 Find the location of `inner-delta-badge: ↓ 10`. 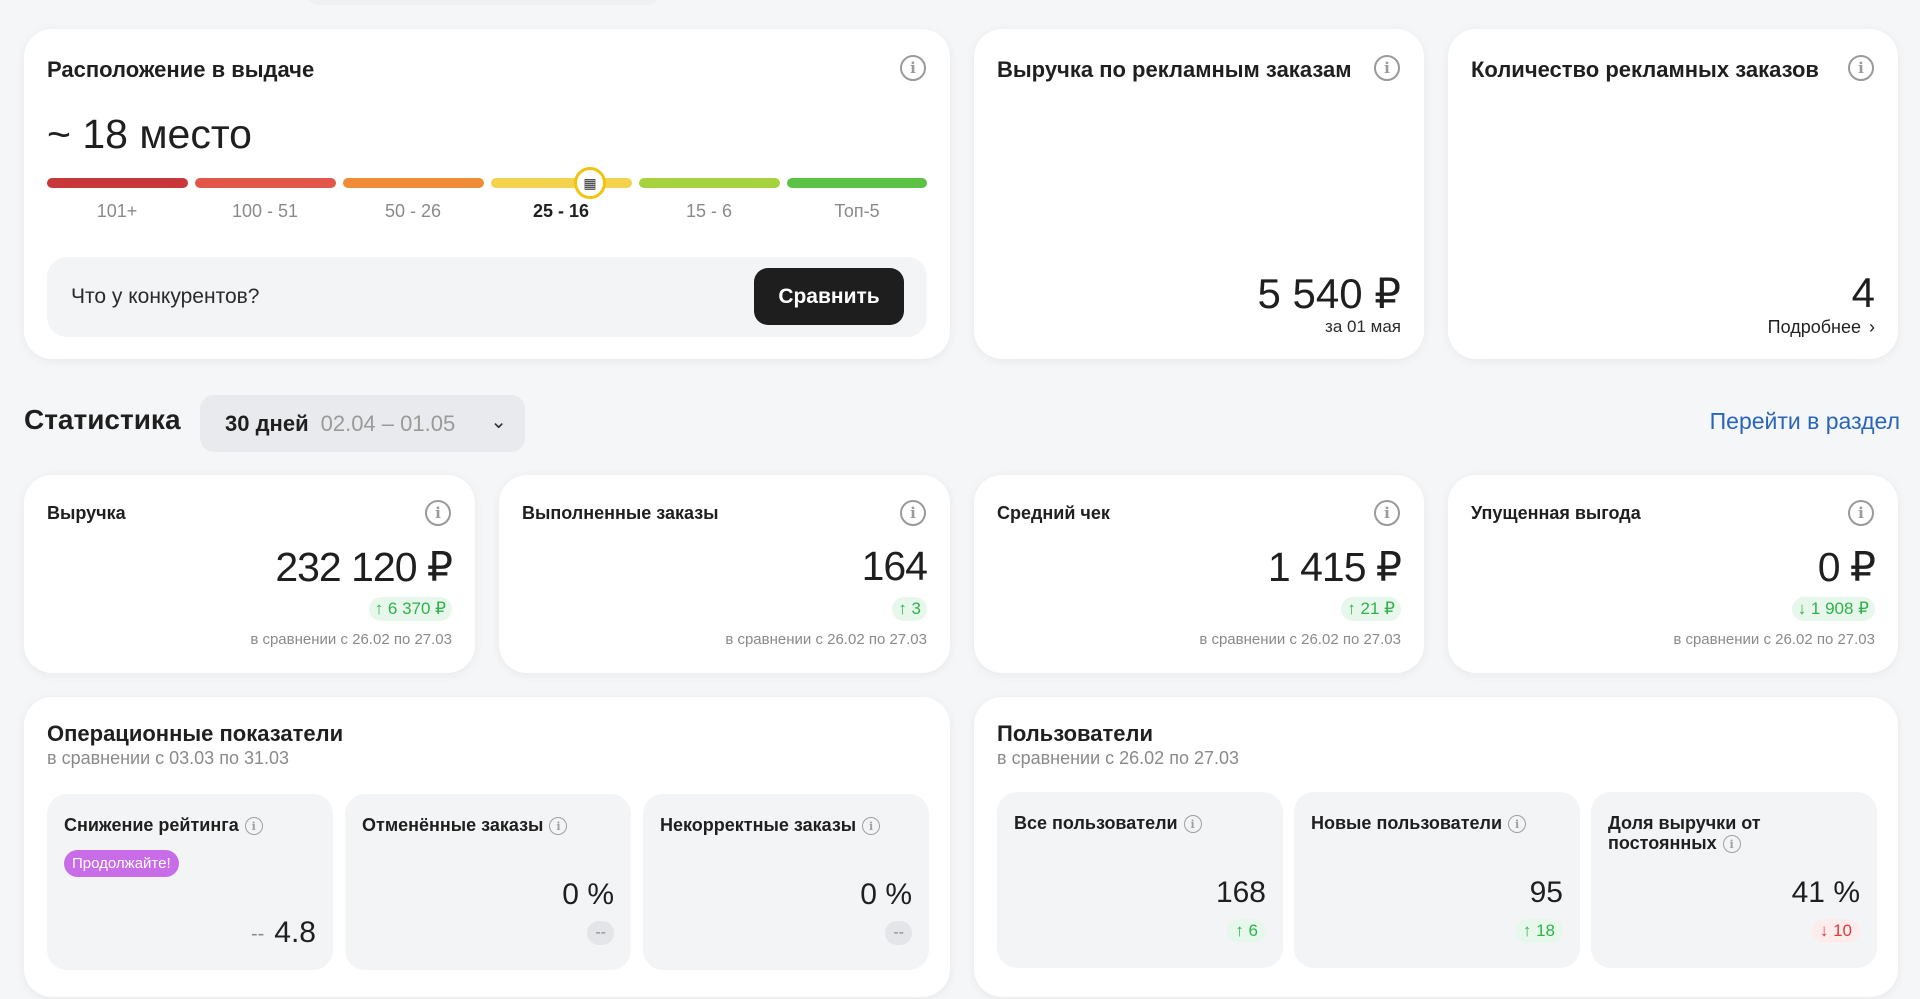

inner-delta-badge: ↓ 10 is located at coordinates (1835, 931).